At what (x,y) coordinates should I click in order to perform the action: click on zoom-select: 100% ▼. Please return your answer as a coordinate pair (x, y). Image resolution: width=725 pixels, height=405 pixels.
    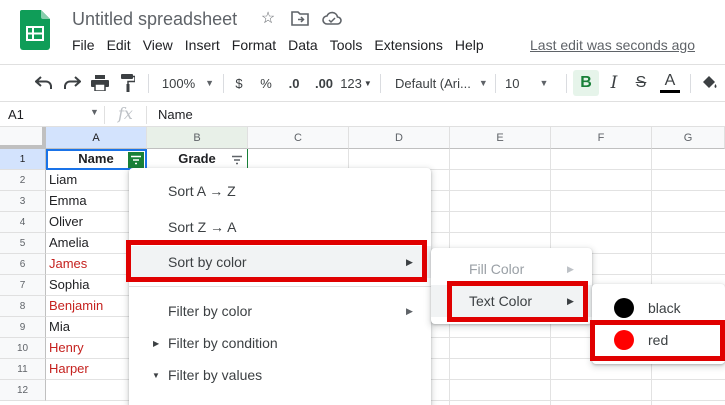
    Looking at the image, I should click on (188, 83).